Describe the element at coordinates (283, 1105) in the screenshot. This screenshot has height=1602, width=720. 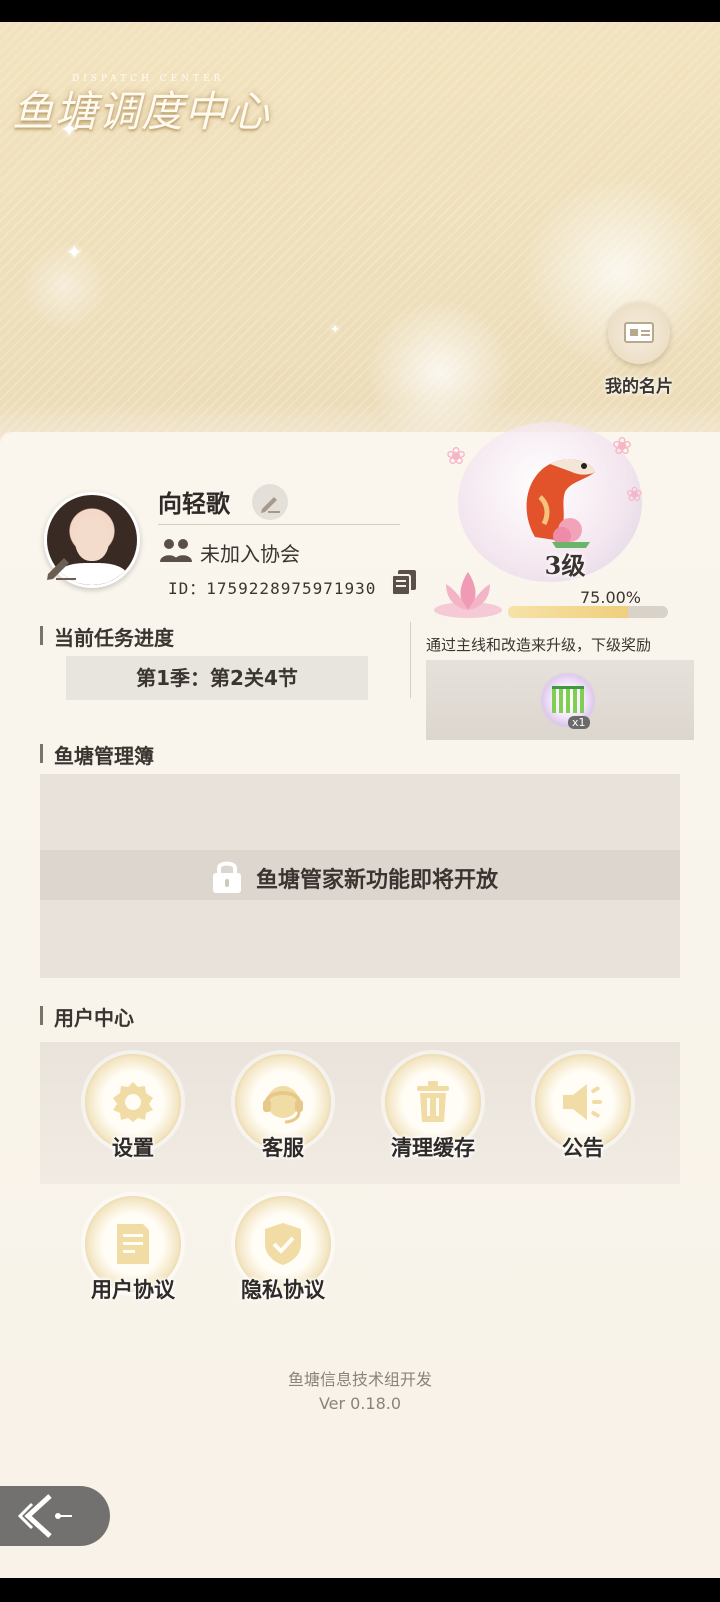
I see `headset-icon` at that location.